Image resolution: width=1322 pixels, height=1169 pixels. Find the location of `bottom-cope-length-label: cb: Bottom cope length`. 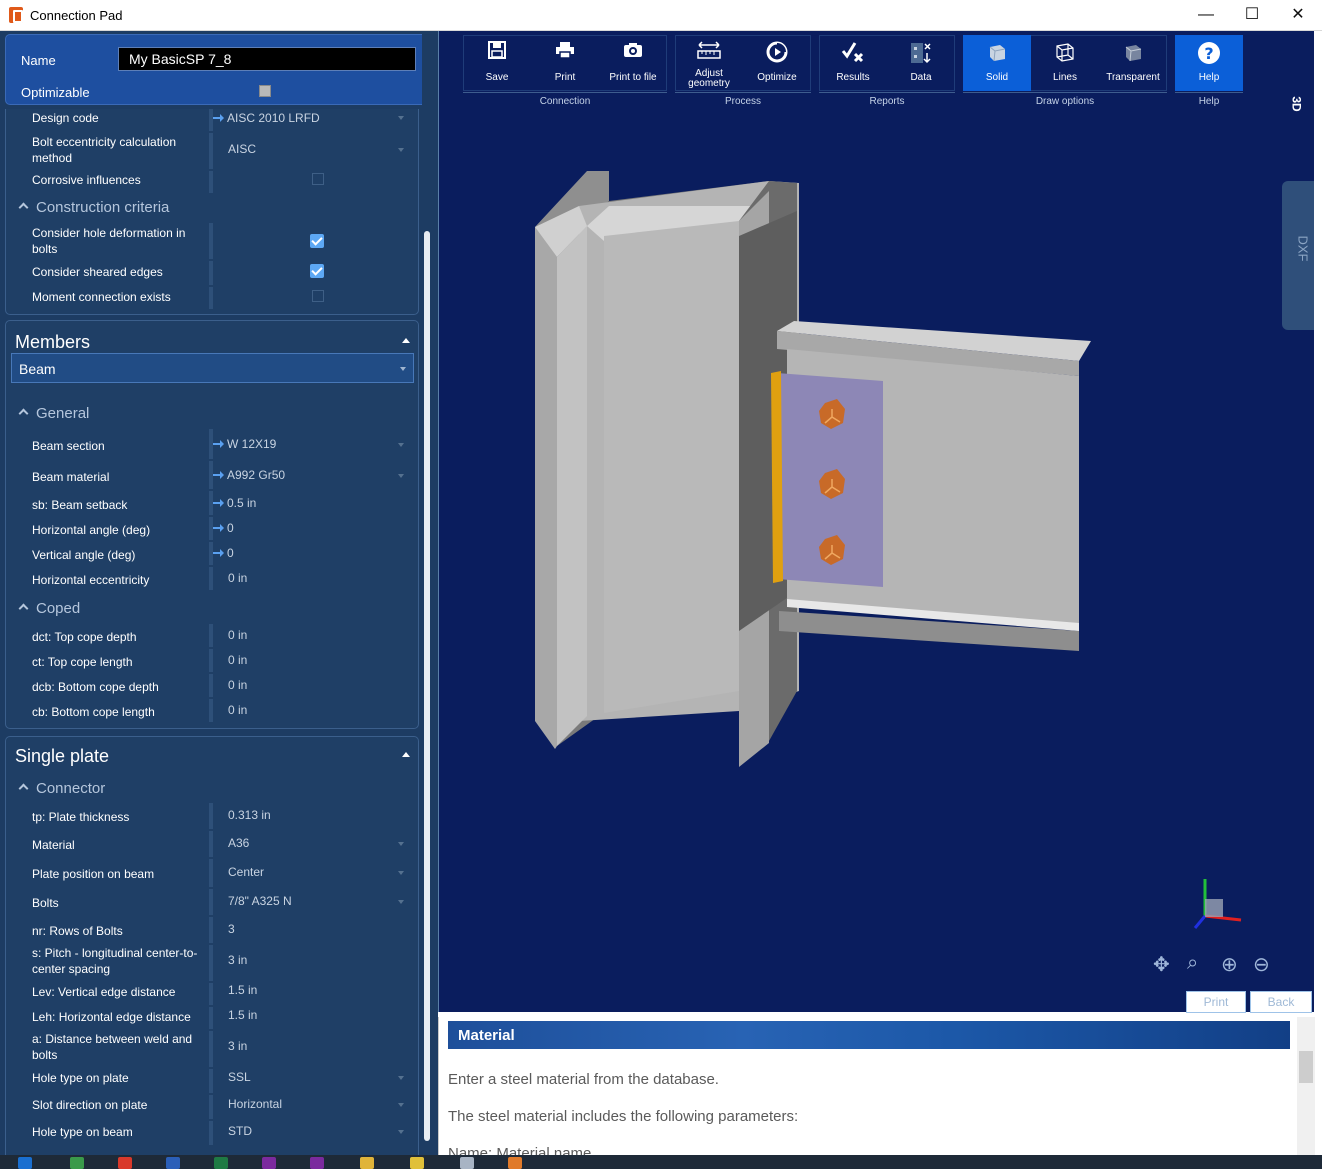

bottom-cope-length-label: cb: Bottom cope length is located at coordinates (93, 712).